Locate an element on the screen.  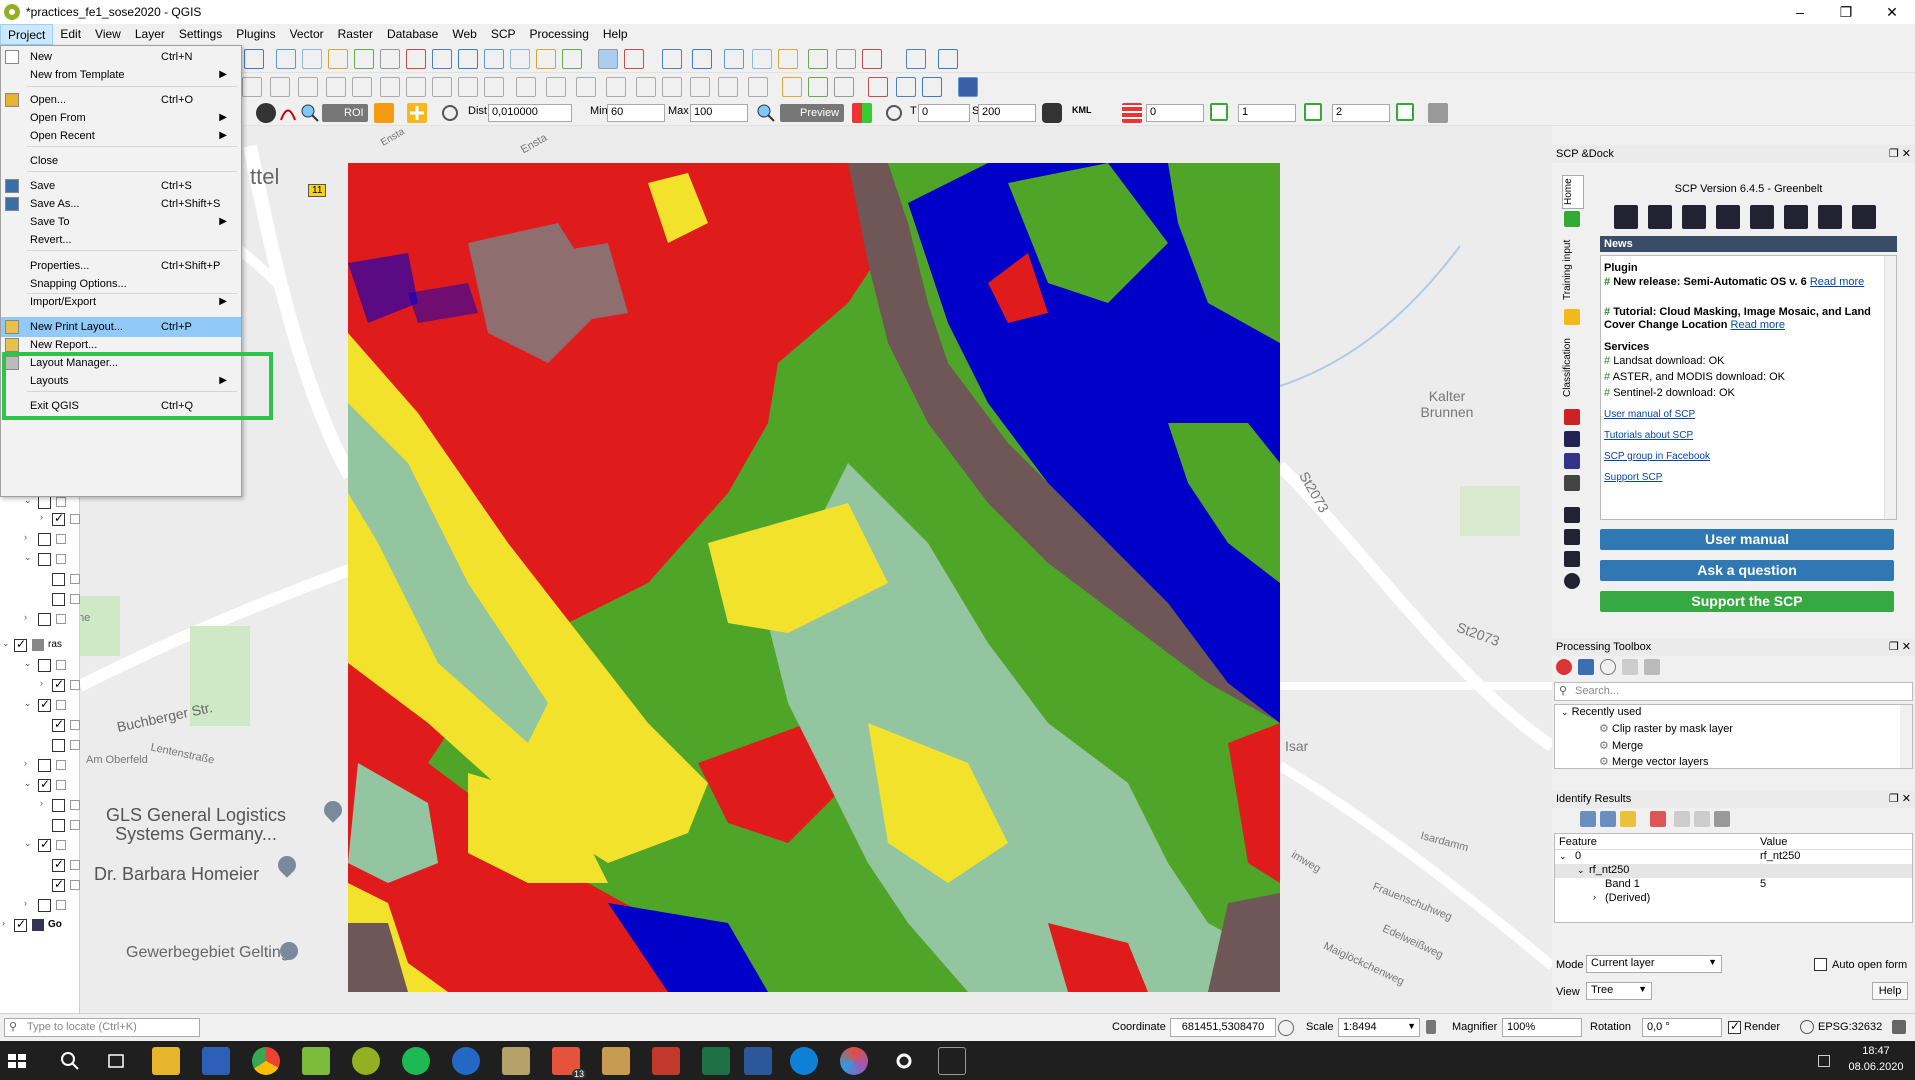
redo-preview-icon is located at coordinates (894, 113).